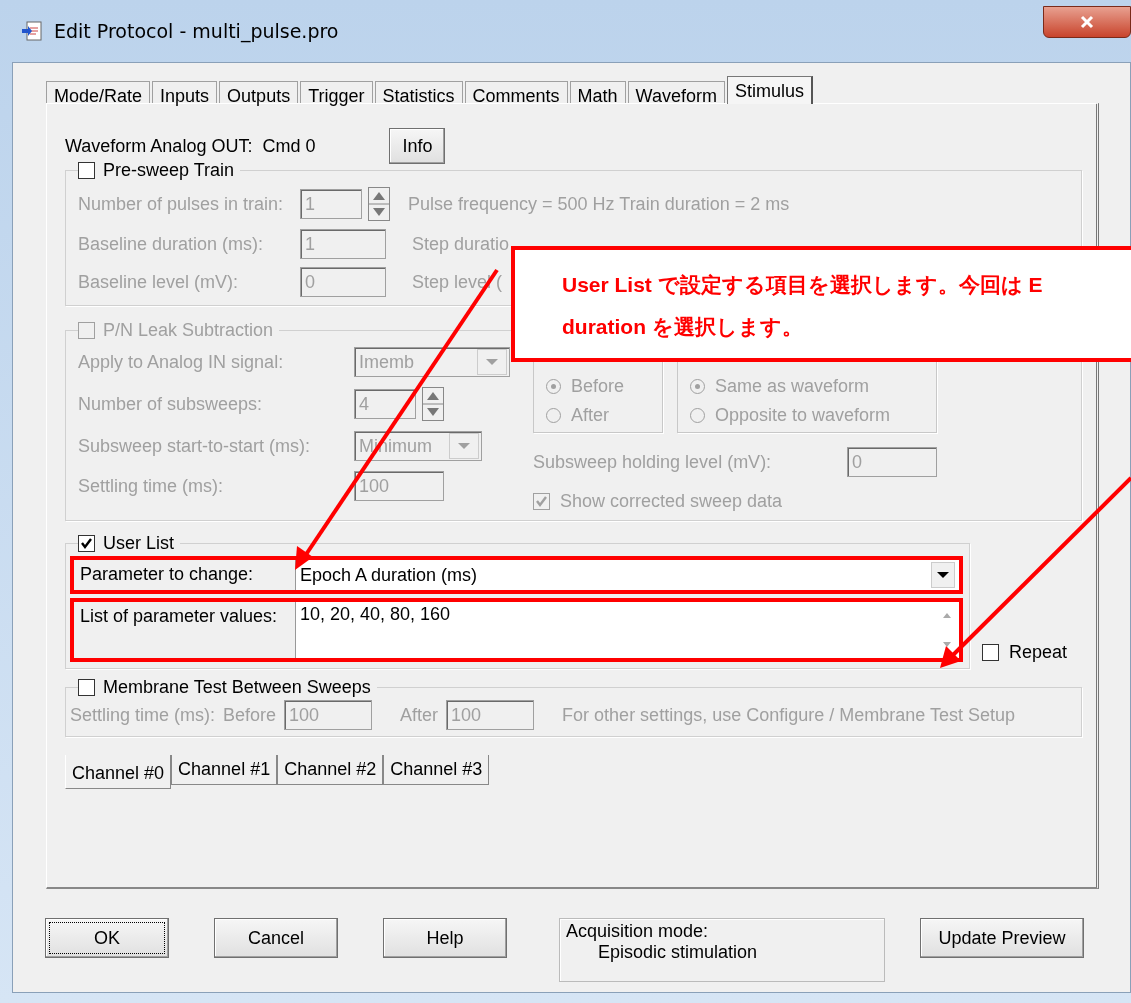 This screenshot has height=1003, width=1131. I want to click on field-label: Waveform Analog OUT:, so click(159, 146).